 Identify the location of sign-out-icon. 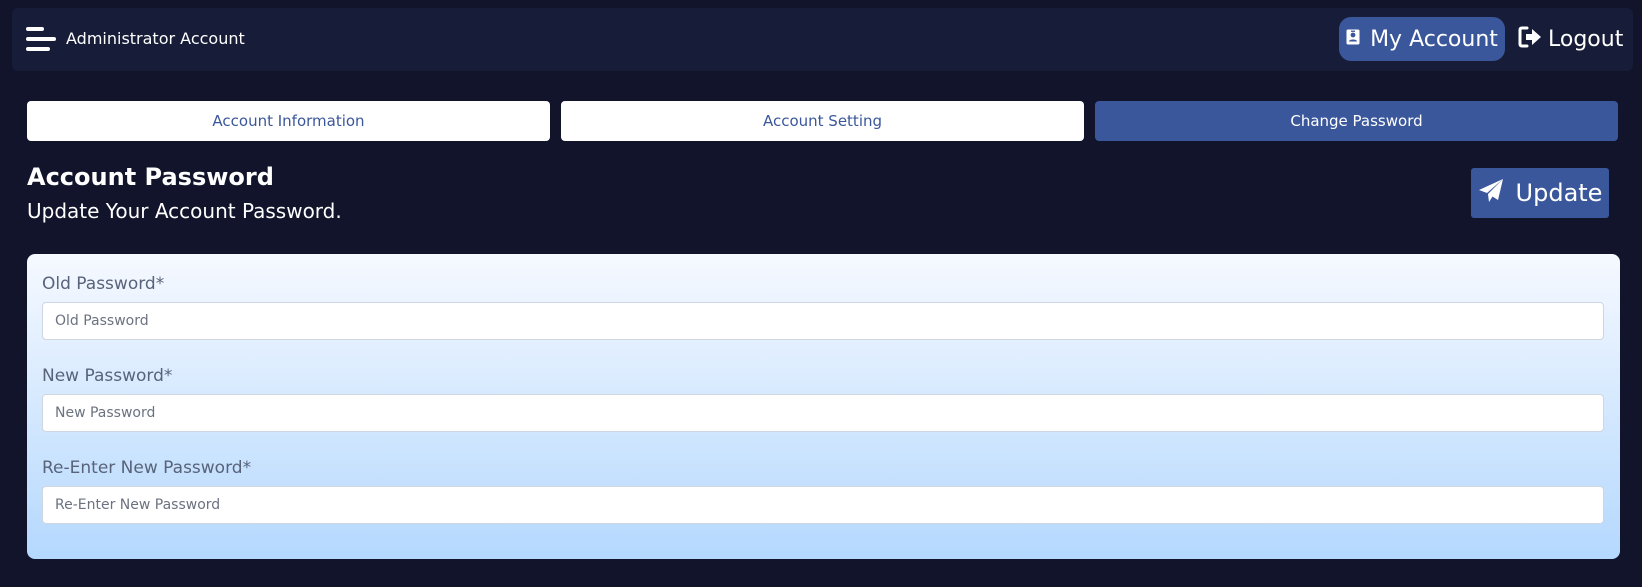
(1530, 39).